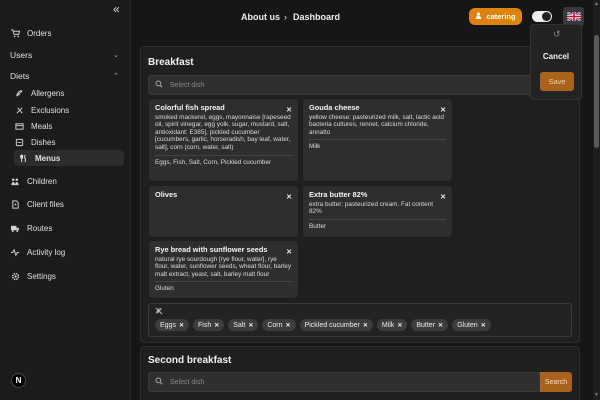 This screenshot has width=600, height=400. Describe the element at coordinates (171, 62) in the screenshot. I see `breakfast-title: Breakfast` at that location.